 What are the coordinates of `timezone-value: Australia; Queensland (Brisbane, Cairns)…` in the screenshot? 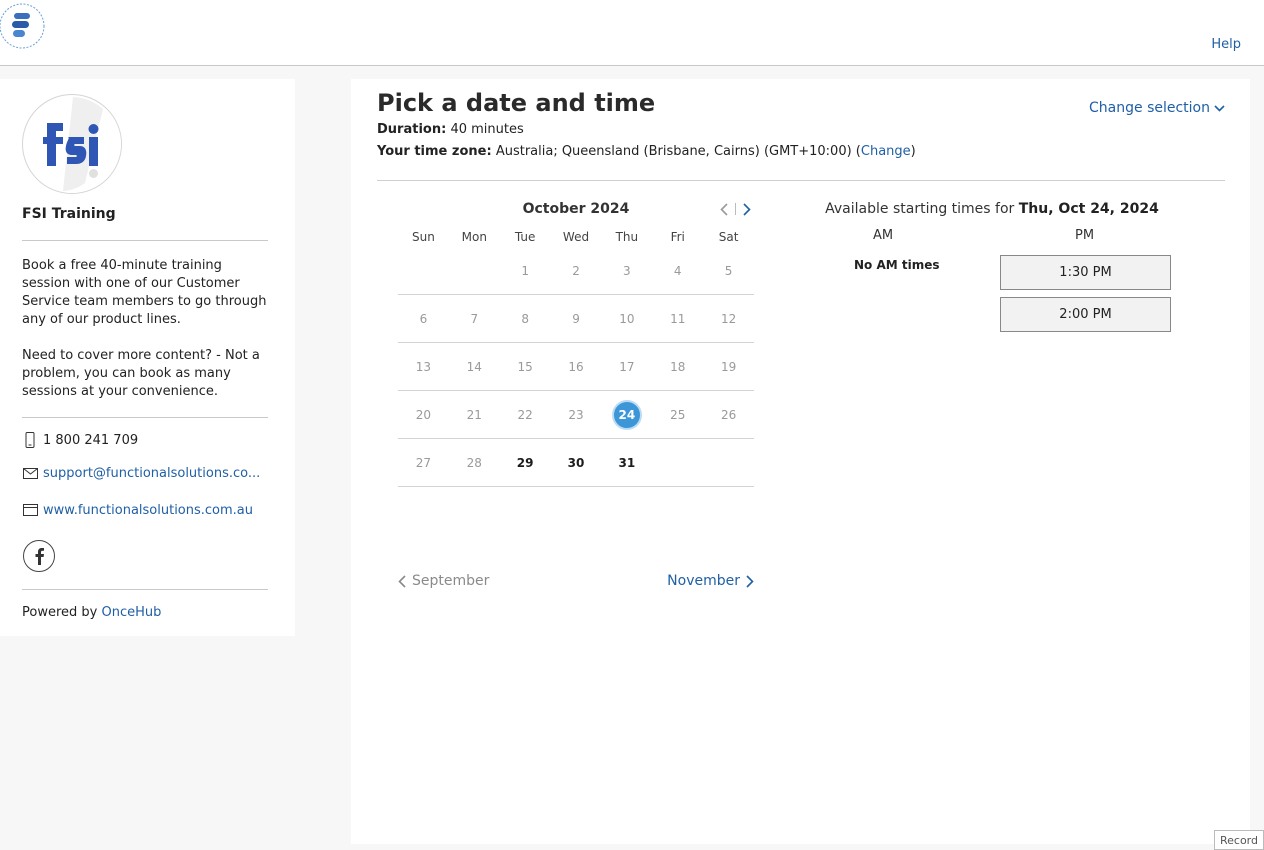 It's located at (673, 151).